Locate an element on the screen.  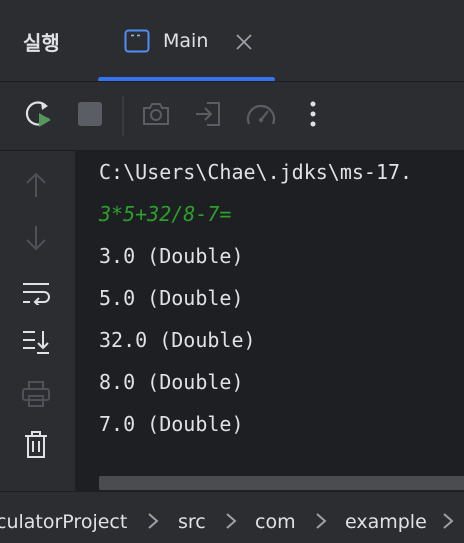
breadcrumb-item-com: com is located at coordinates (275, 522).